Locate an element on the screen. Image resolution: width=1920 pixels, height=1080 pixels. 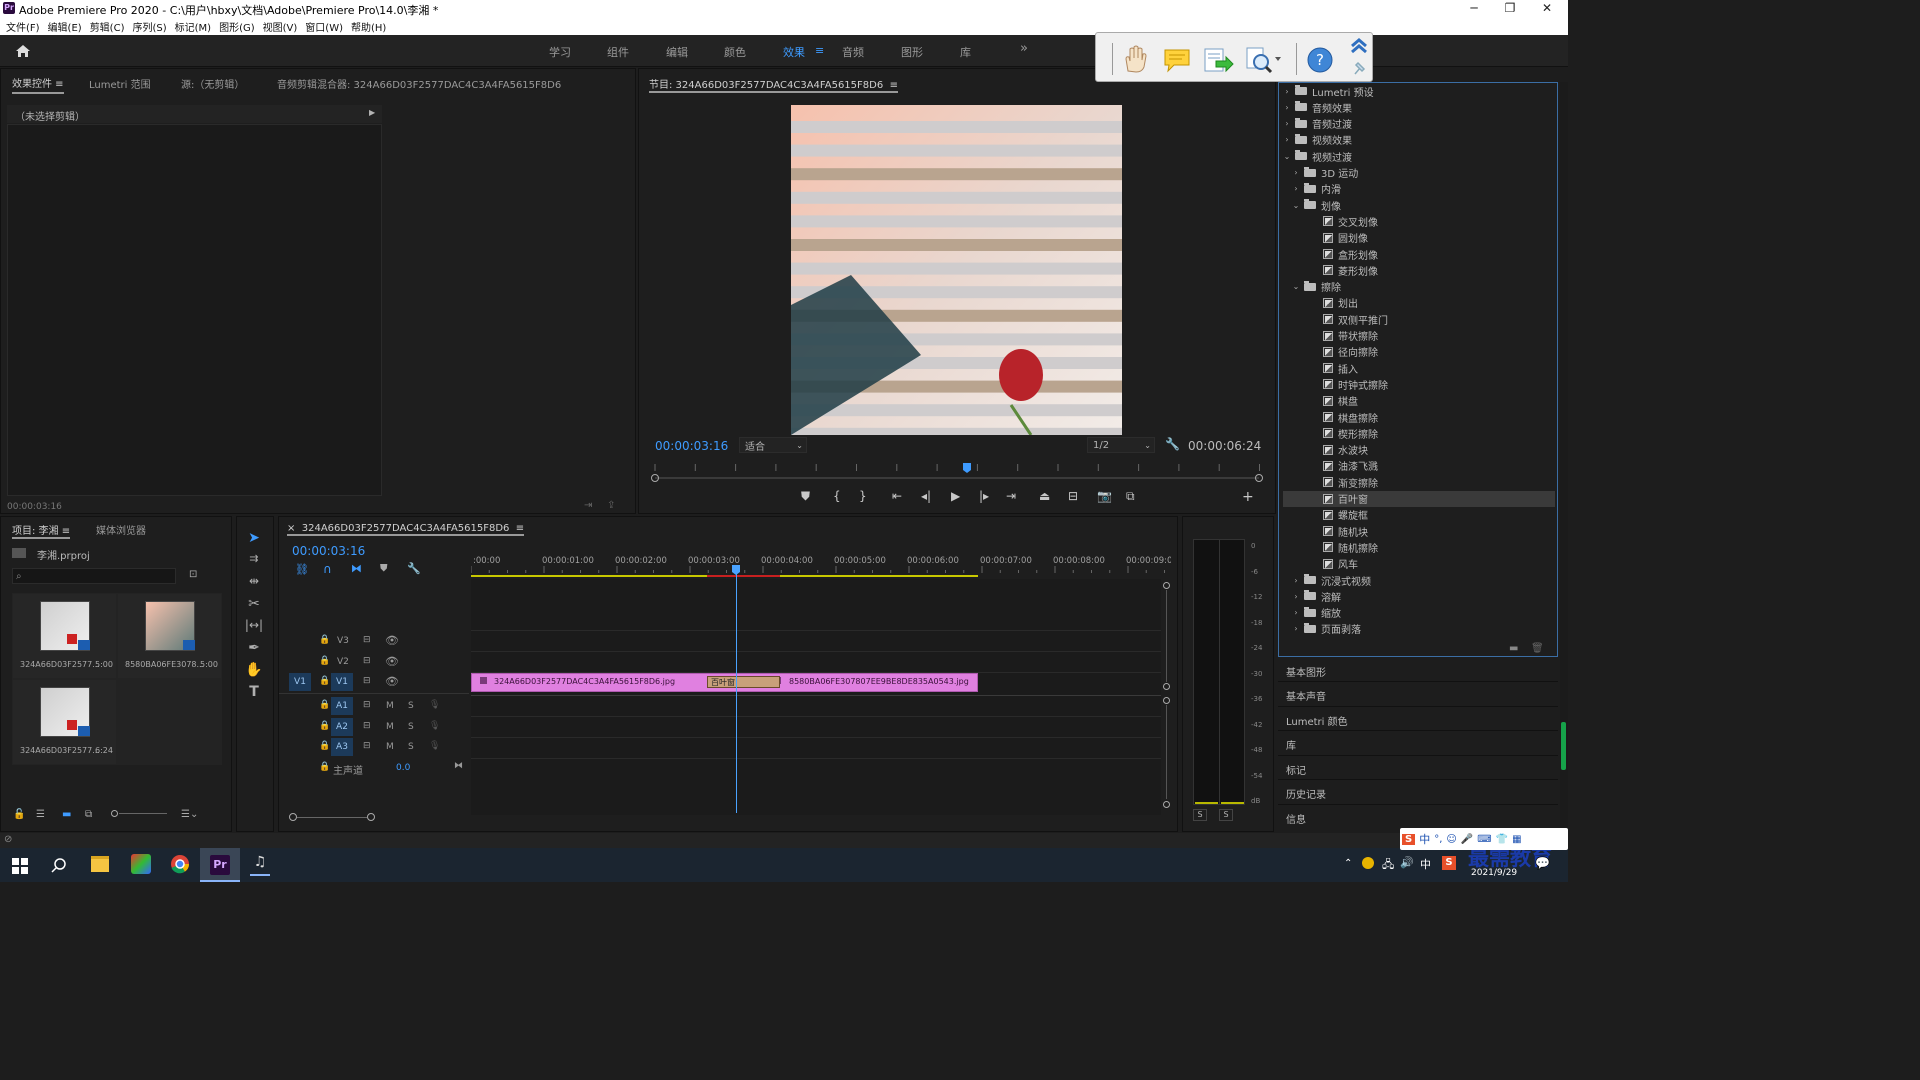
icon-view-icon: ▬ is located at coordinates (66, 814).